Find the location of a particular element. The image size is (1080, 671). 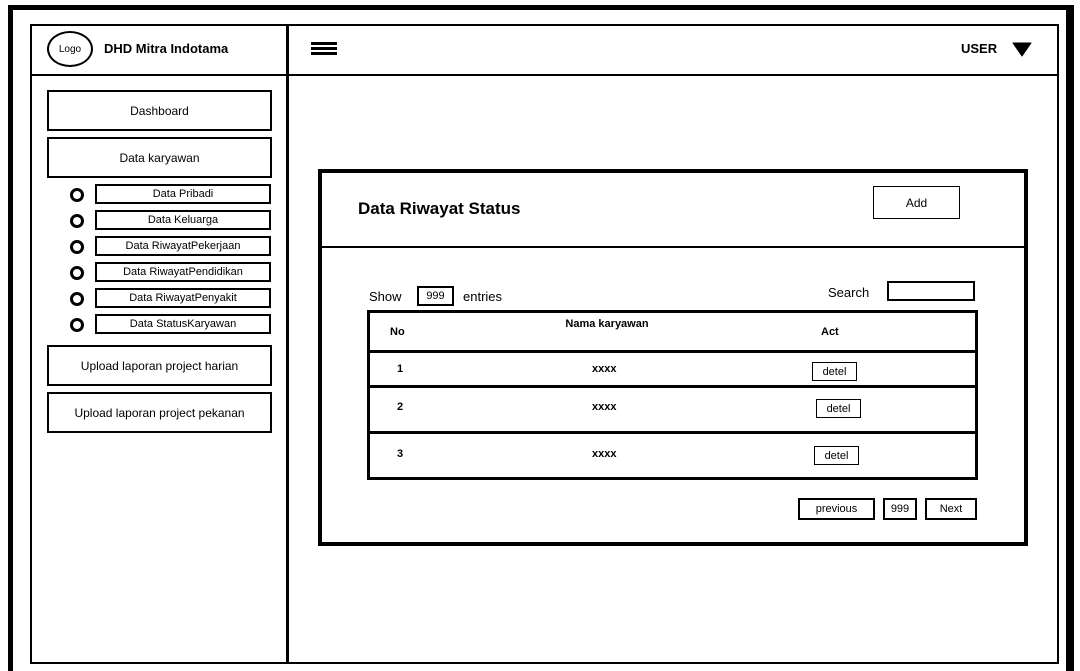

next-button: Next is located at coordinates (951, 509).